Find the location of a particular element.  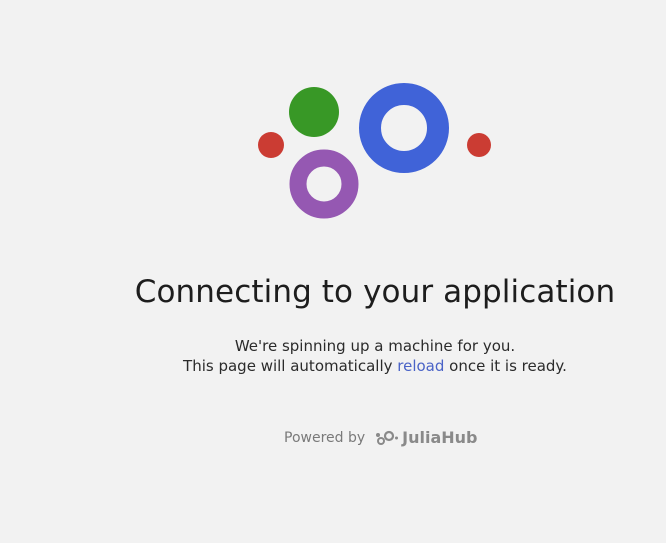

left-red-dot-icon is located at coordinates (271, 145).